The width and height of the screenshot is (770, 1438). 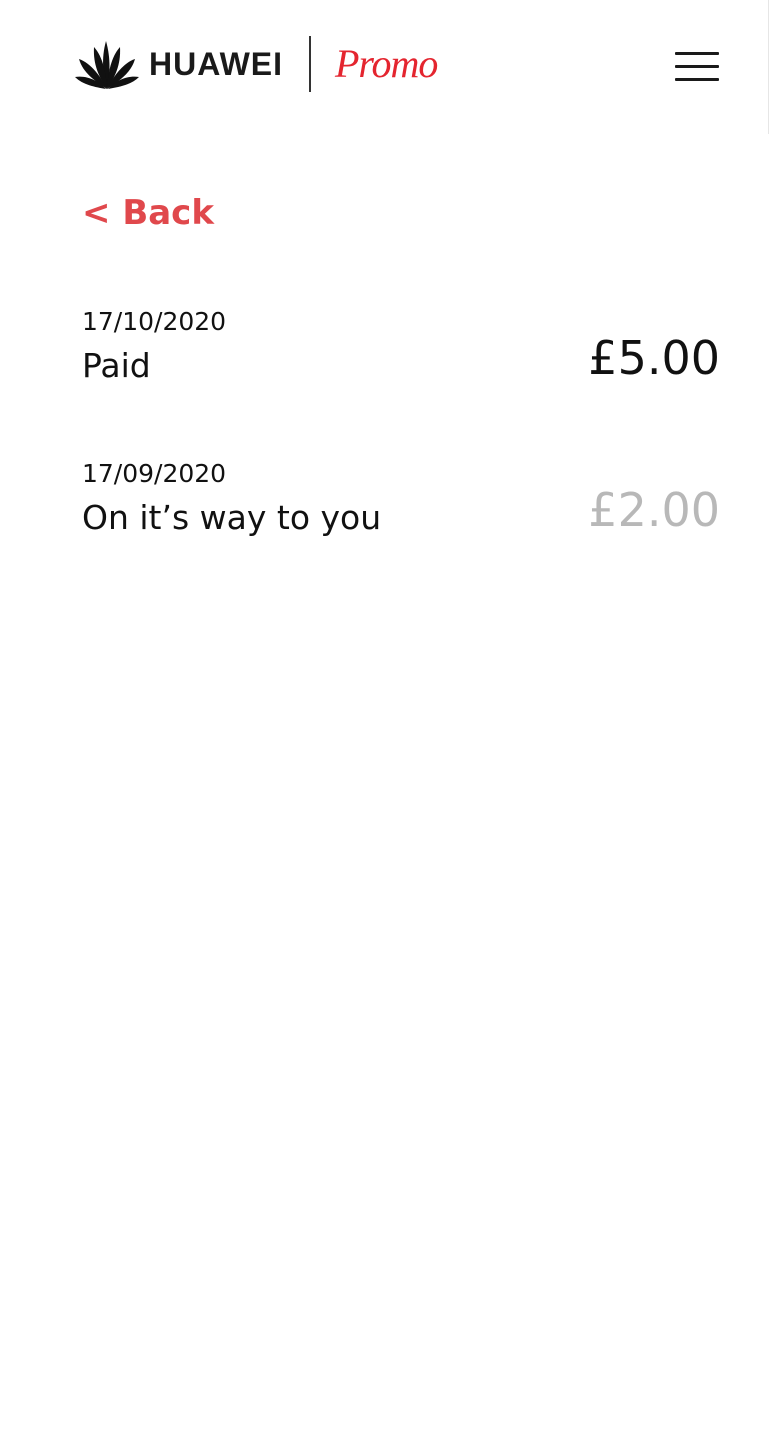 I want to click on logo-divider, so click(x=310, y=64).